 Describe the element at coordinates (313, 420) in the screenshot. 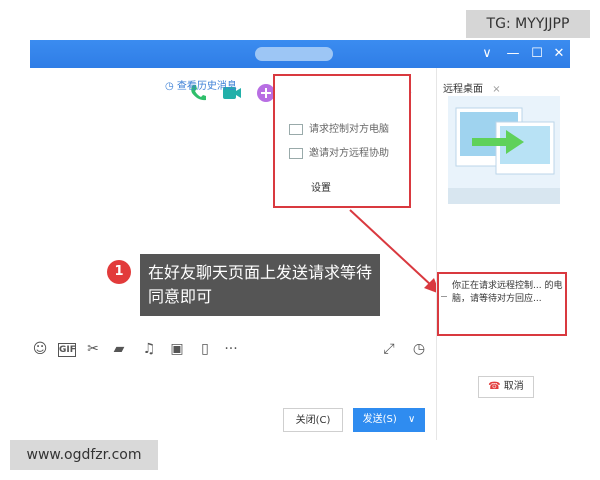

I see `close-button: 关闭(C)` at that location.